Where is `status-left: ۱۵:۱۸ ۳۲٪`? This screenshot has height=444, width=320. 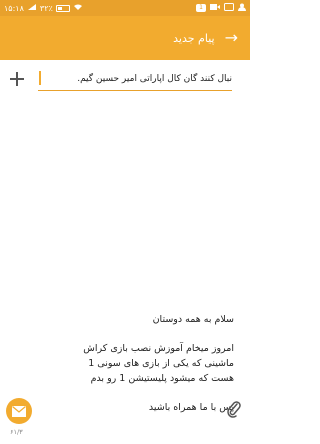
status-left: ۱۵:۱۸ ۳۲٪ is located at coordinates (43, 8).